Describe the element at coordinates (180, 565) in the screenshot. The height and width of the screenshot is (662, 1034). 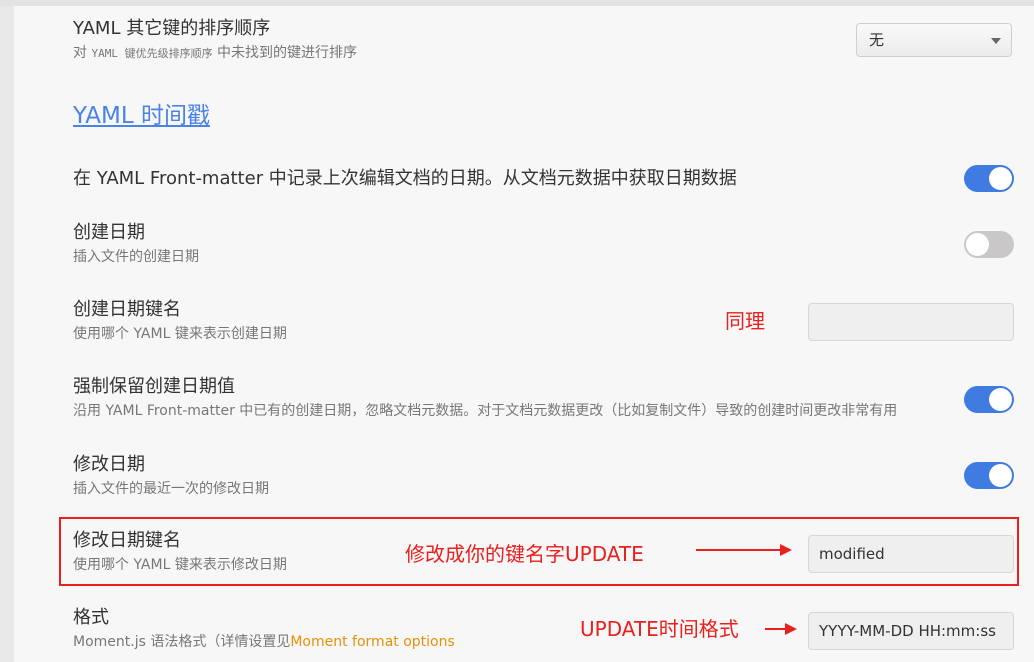
I see `setting-description: 使用哪个 YAML 键来表示修改日期` at that location.